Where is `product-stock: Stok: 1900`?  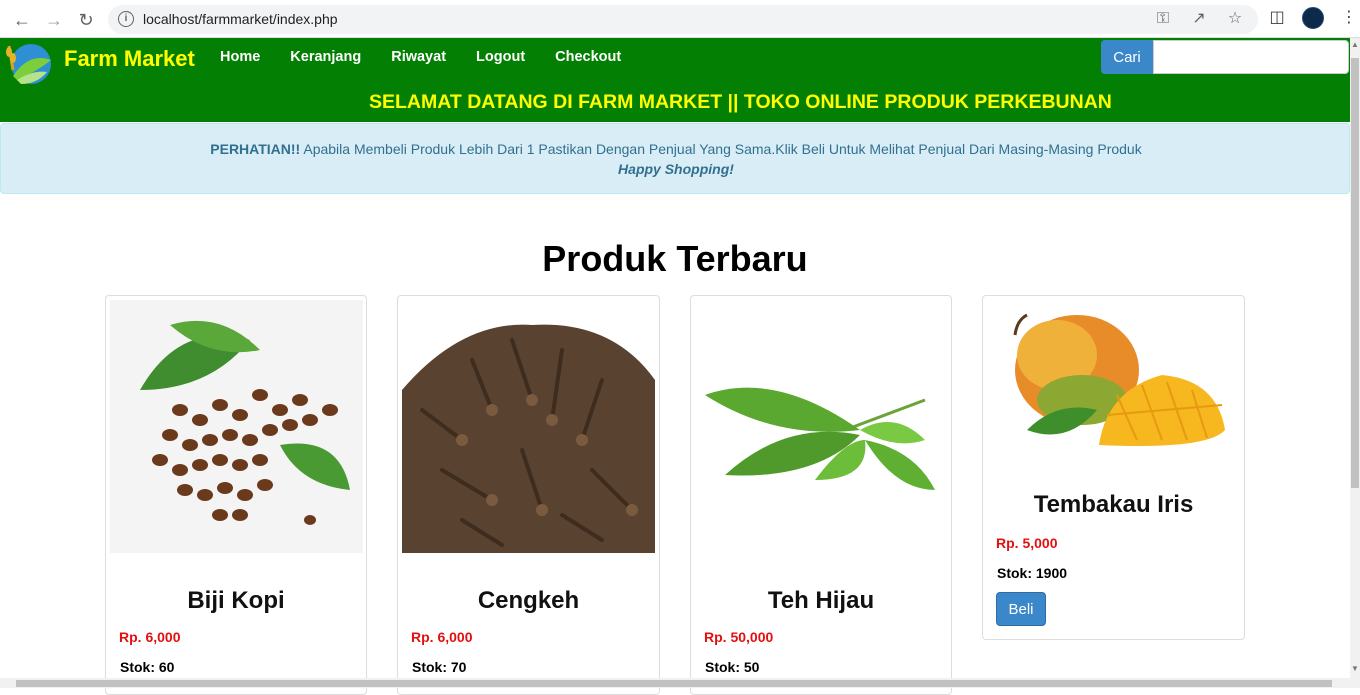 product-stock: Stok: 1900 is located at coordinates (1032, 573).